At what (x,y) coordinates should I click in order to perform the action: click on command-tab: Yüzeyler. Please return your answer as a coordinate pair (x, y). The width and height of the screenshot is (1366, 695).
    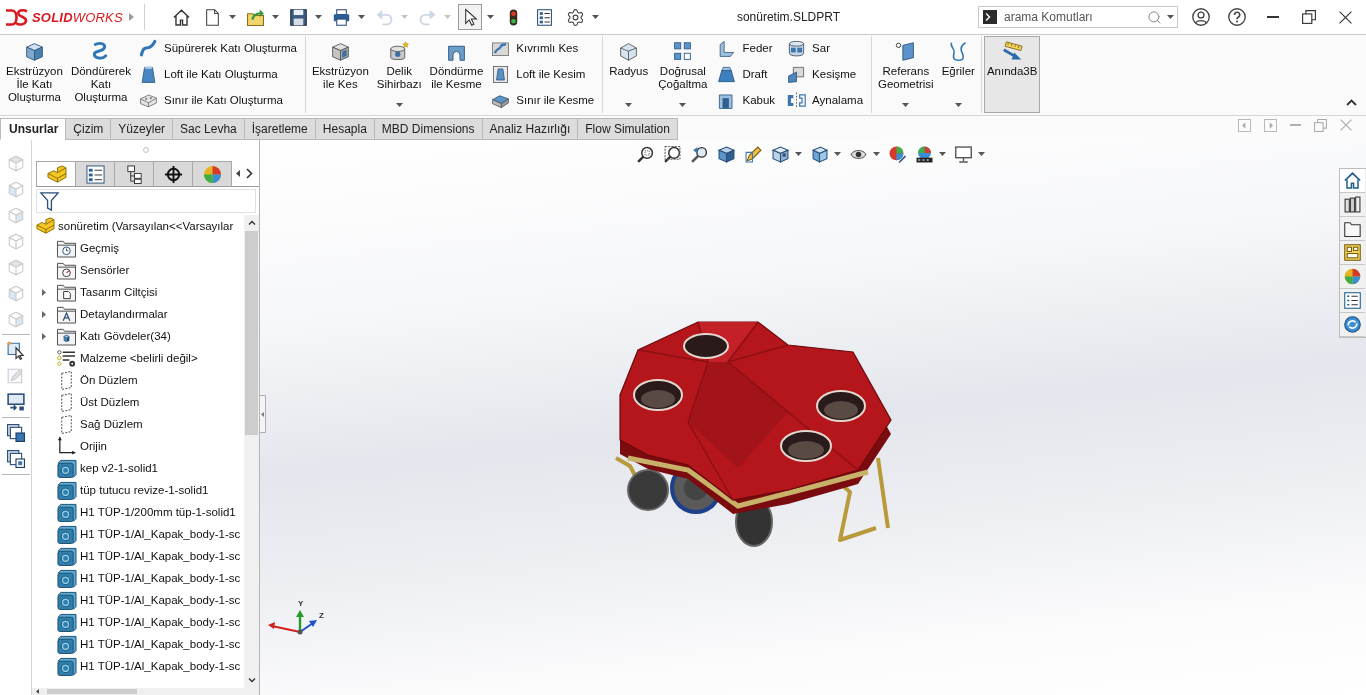
    Looking at the image, I should click on (142, 129).